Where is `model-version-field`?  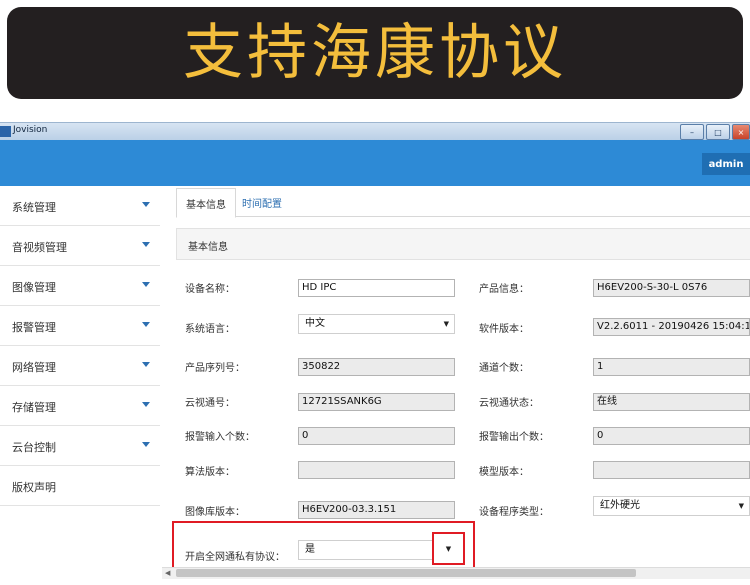 model-version-field is located at coordinates (671, 470).